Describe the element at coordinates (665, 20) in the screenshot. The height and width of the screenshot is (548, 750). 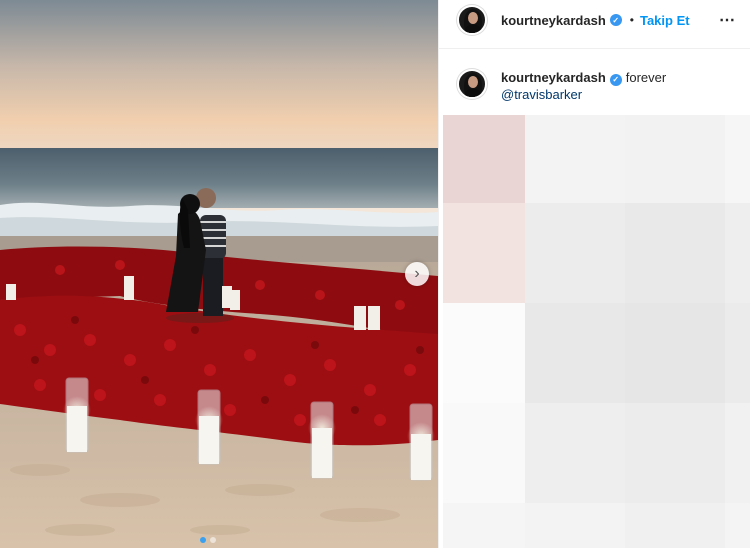
I see `follow-button: Takip Et` at that location.